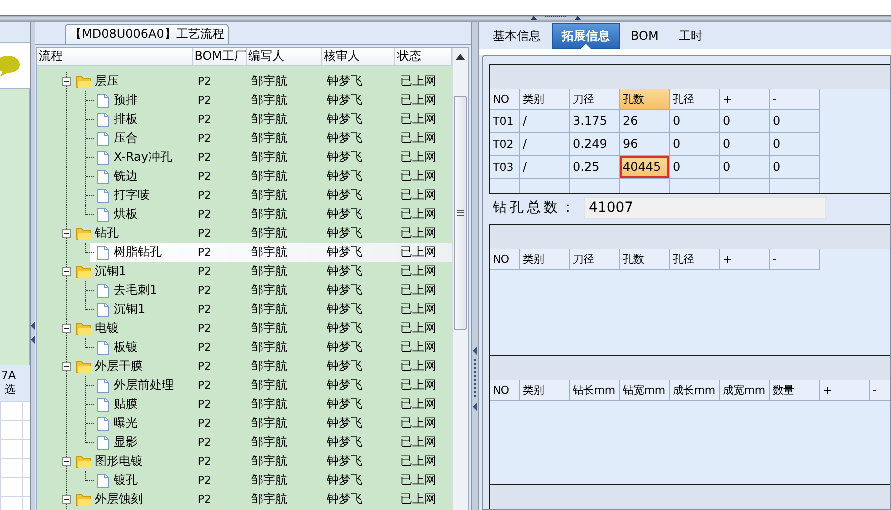  Describe the element at coordinates (244, 81) in the screenshot. I see `tree-row: 层压 P2 邹宇航 钟梦飞 已上网` at that location.